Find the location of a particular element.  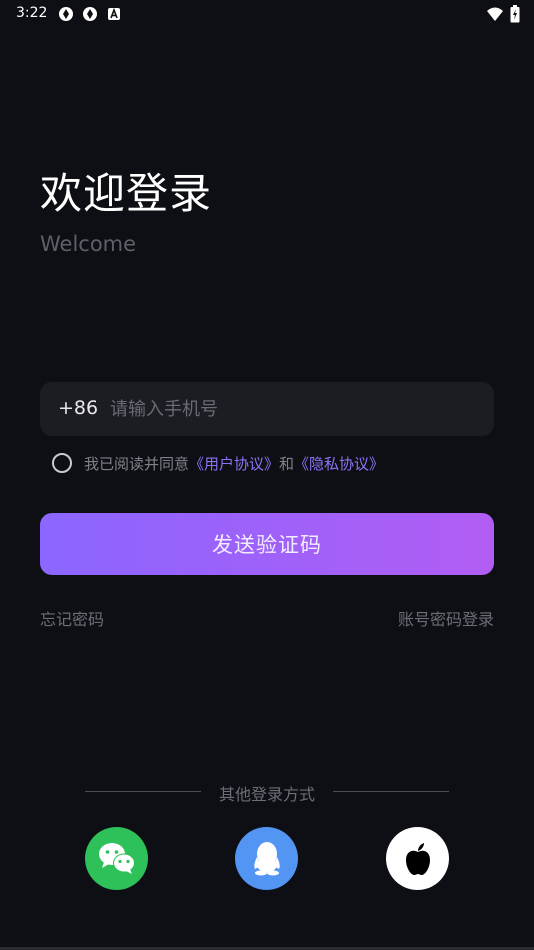

status-notification-icons is located at coordinates (90, 14).